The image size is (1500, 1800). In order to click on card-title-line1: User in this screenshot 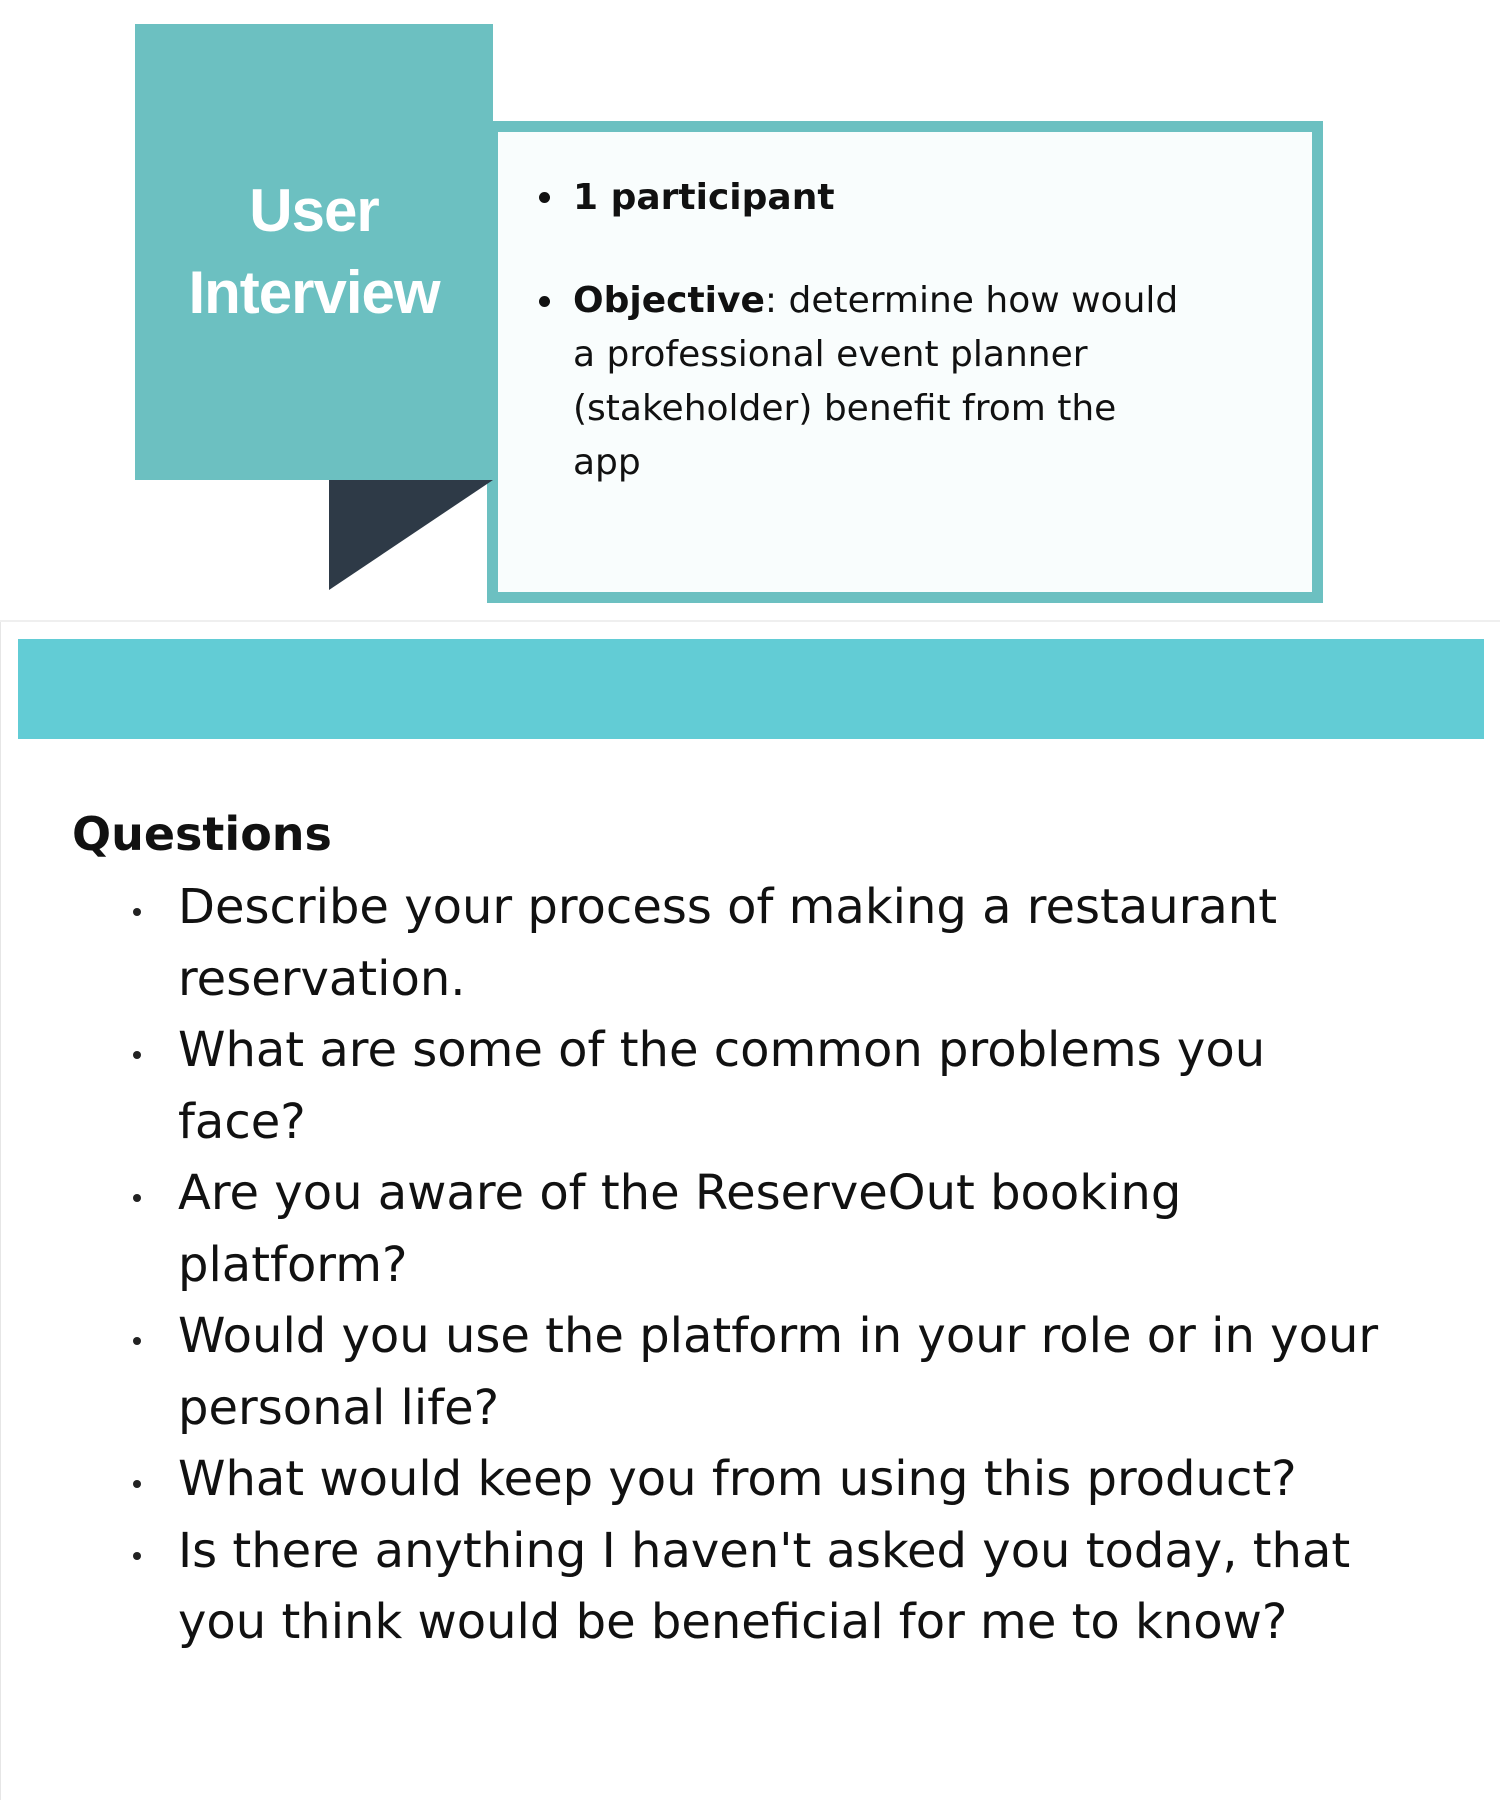, I will do `click(314, 210)`.